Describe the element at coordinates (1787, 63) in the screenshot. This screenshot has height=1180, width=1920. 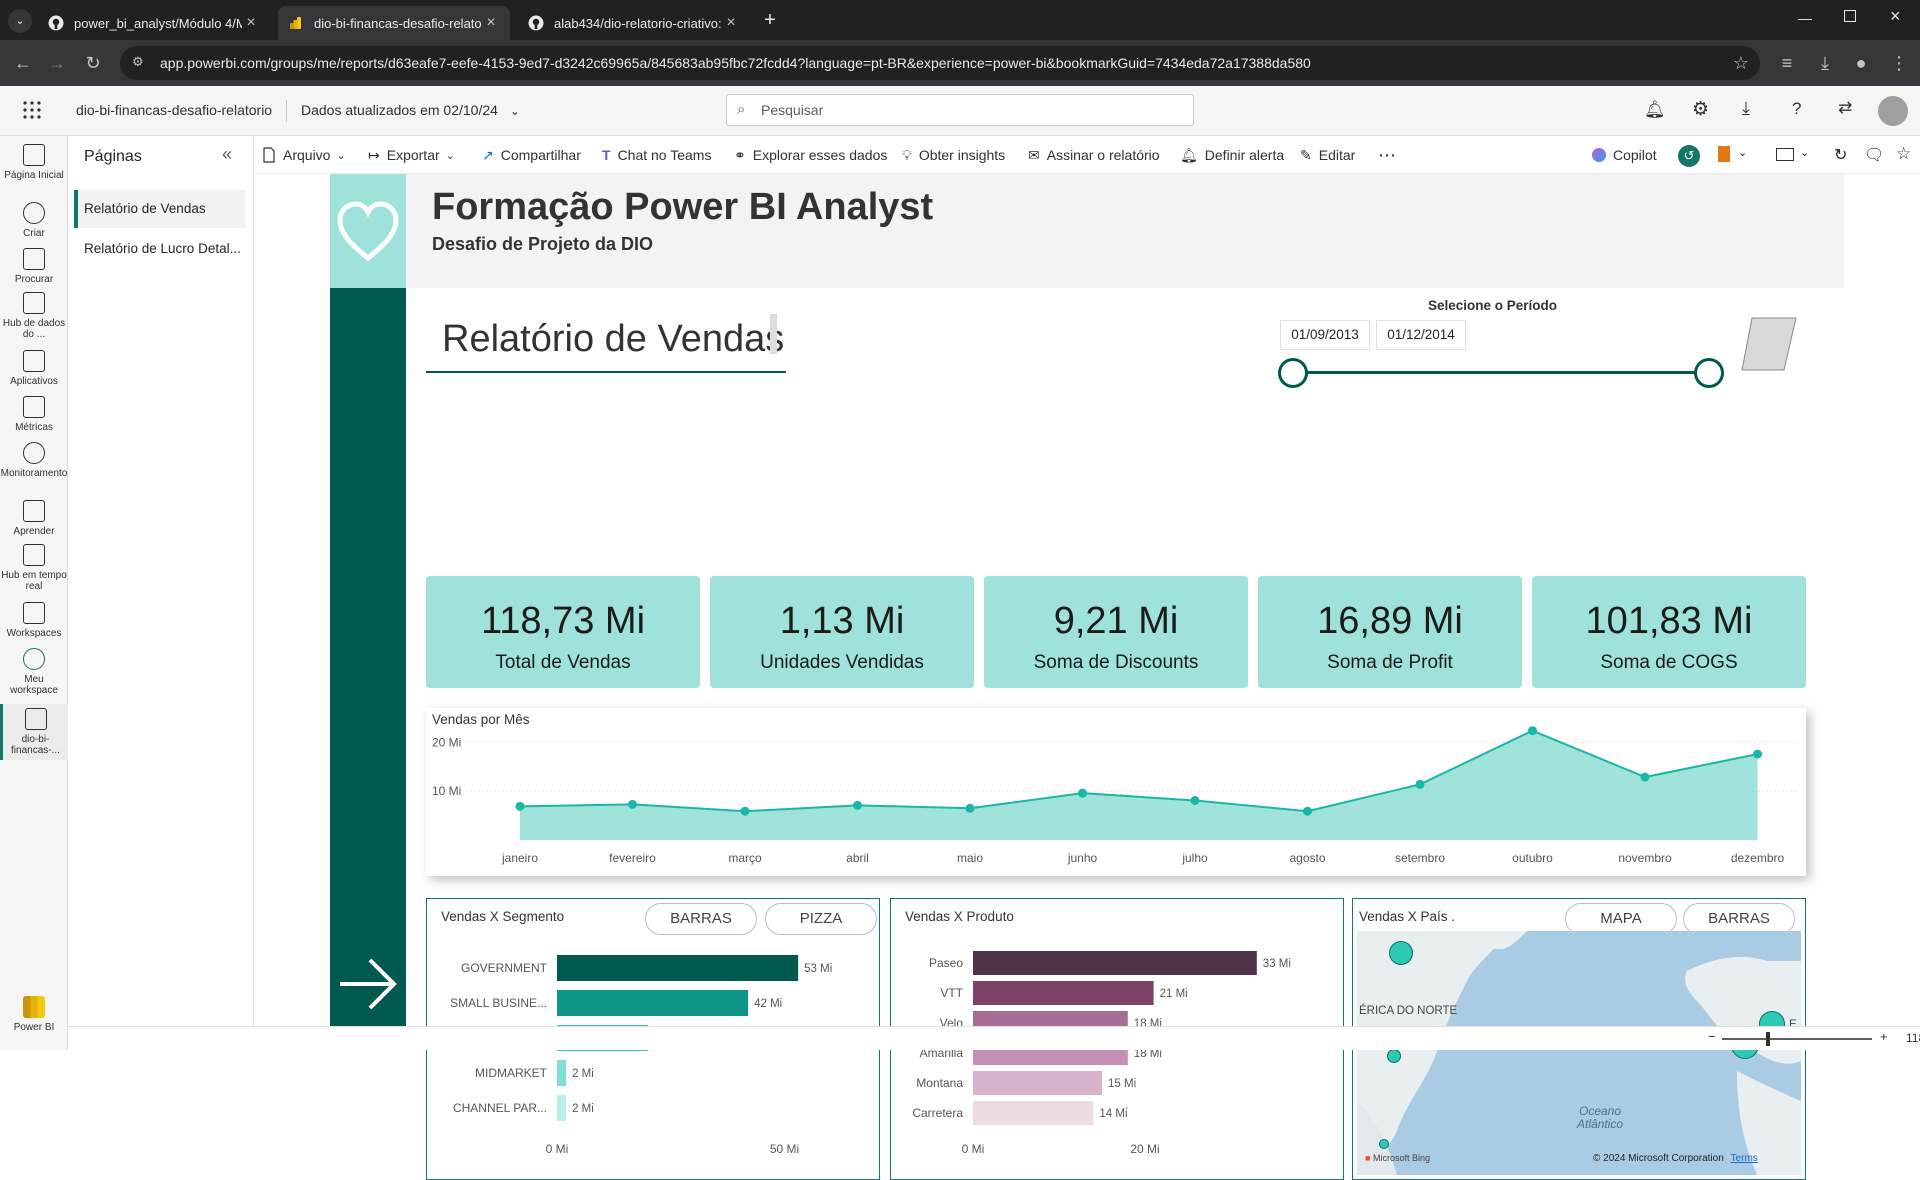
I see `media-icon: ≡` at that location.